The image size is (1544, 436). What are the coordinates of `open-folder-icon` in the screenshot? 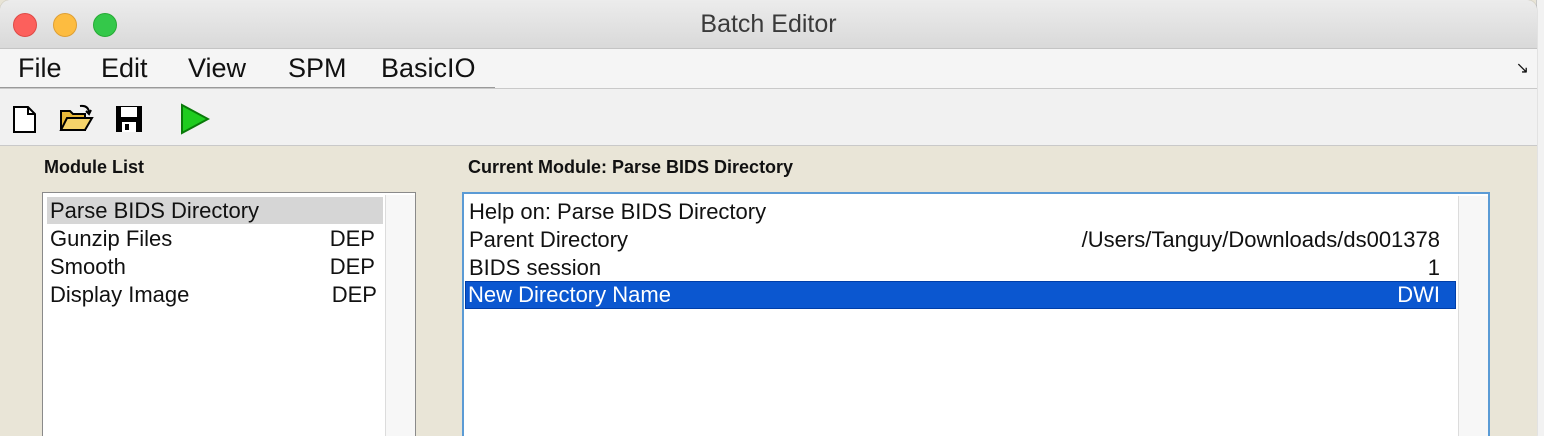 It's located at (76, 119).